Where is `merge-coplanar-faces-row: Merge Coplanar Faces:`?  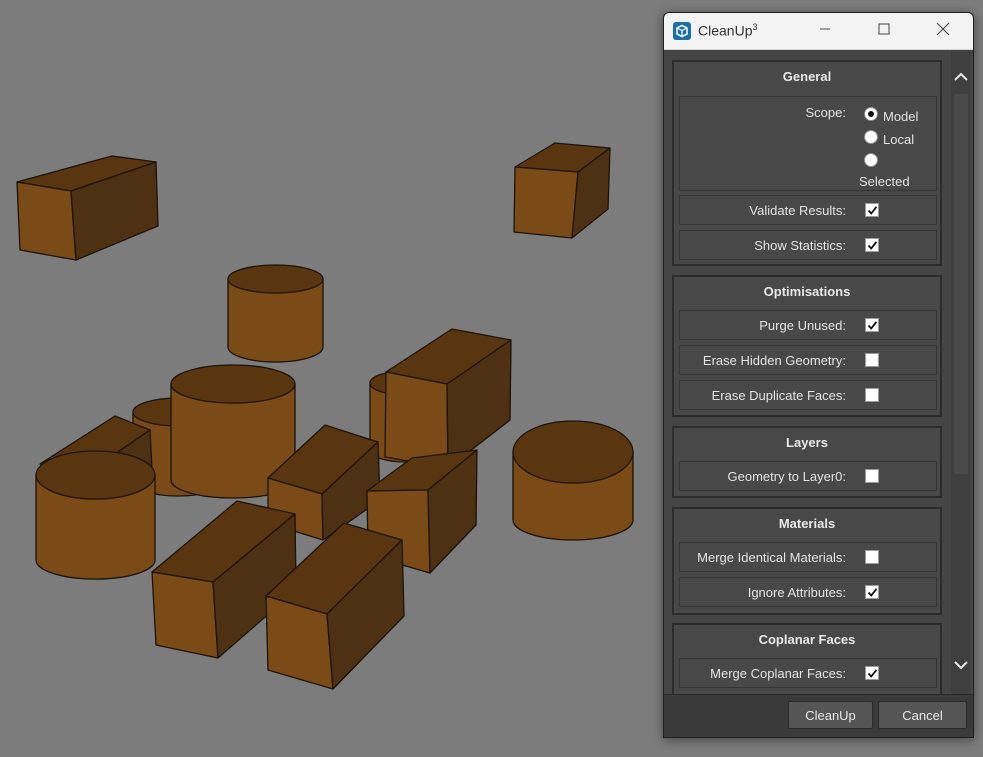
merge-coplanar-faces-row: Merge Coplanar Faces: is located at coordinates (808, 673).